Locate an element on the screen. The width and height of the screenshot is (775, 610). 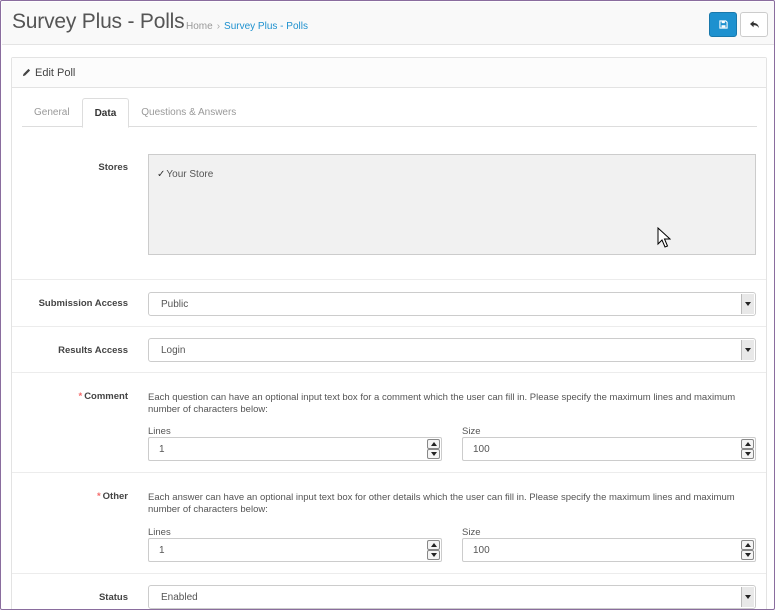
reply-icon is located at coordinates (754, 24).